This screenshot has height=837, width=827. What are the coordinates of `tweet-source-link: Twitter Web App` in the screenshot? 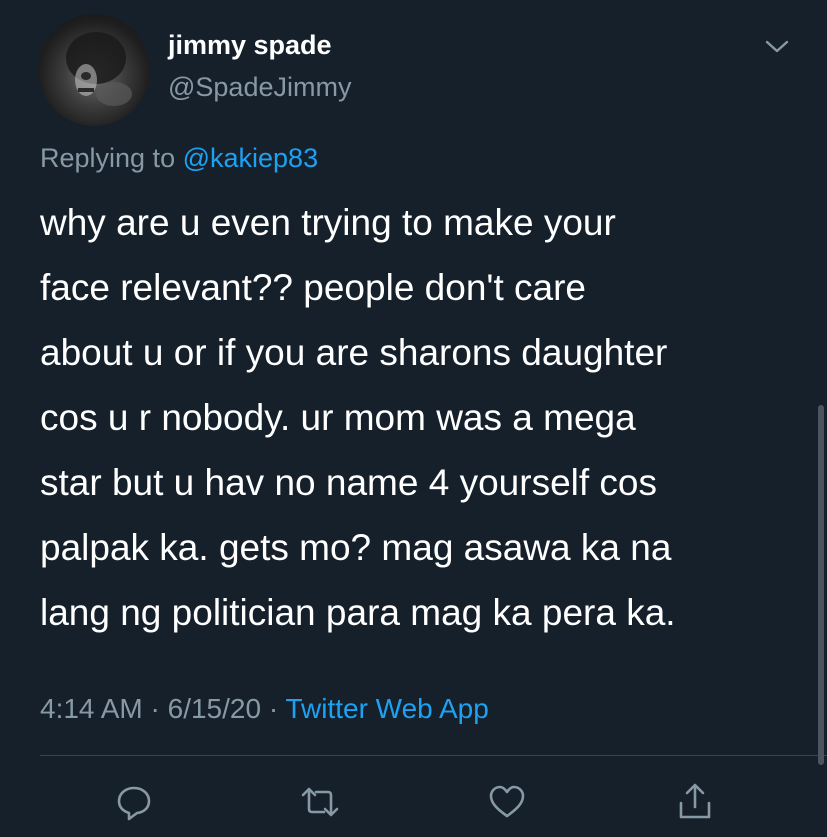 It's located at (386, 708).